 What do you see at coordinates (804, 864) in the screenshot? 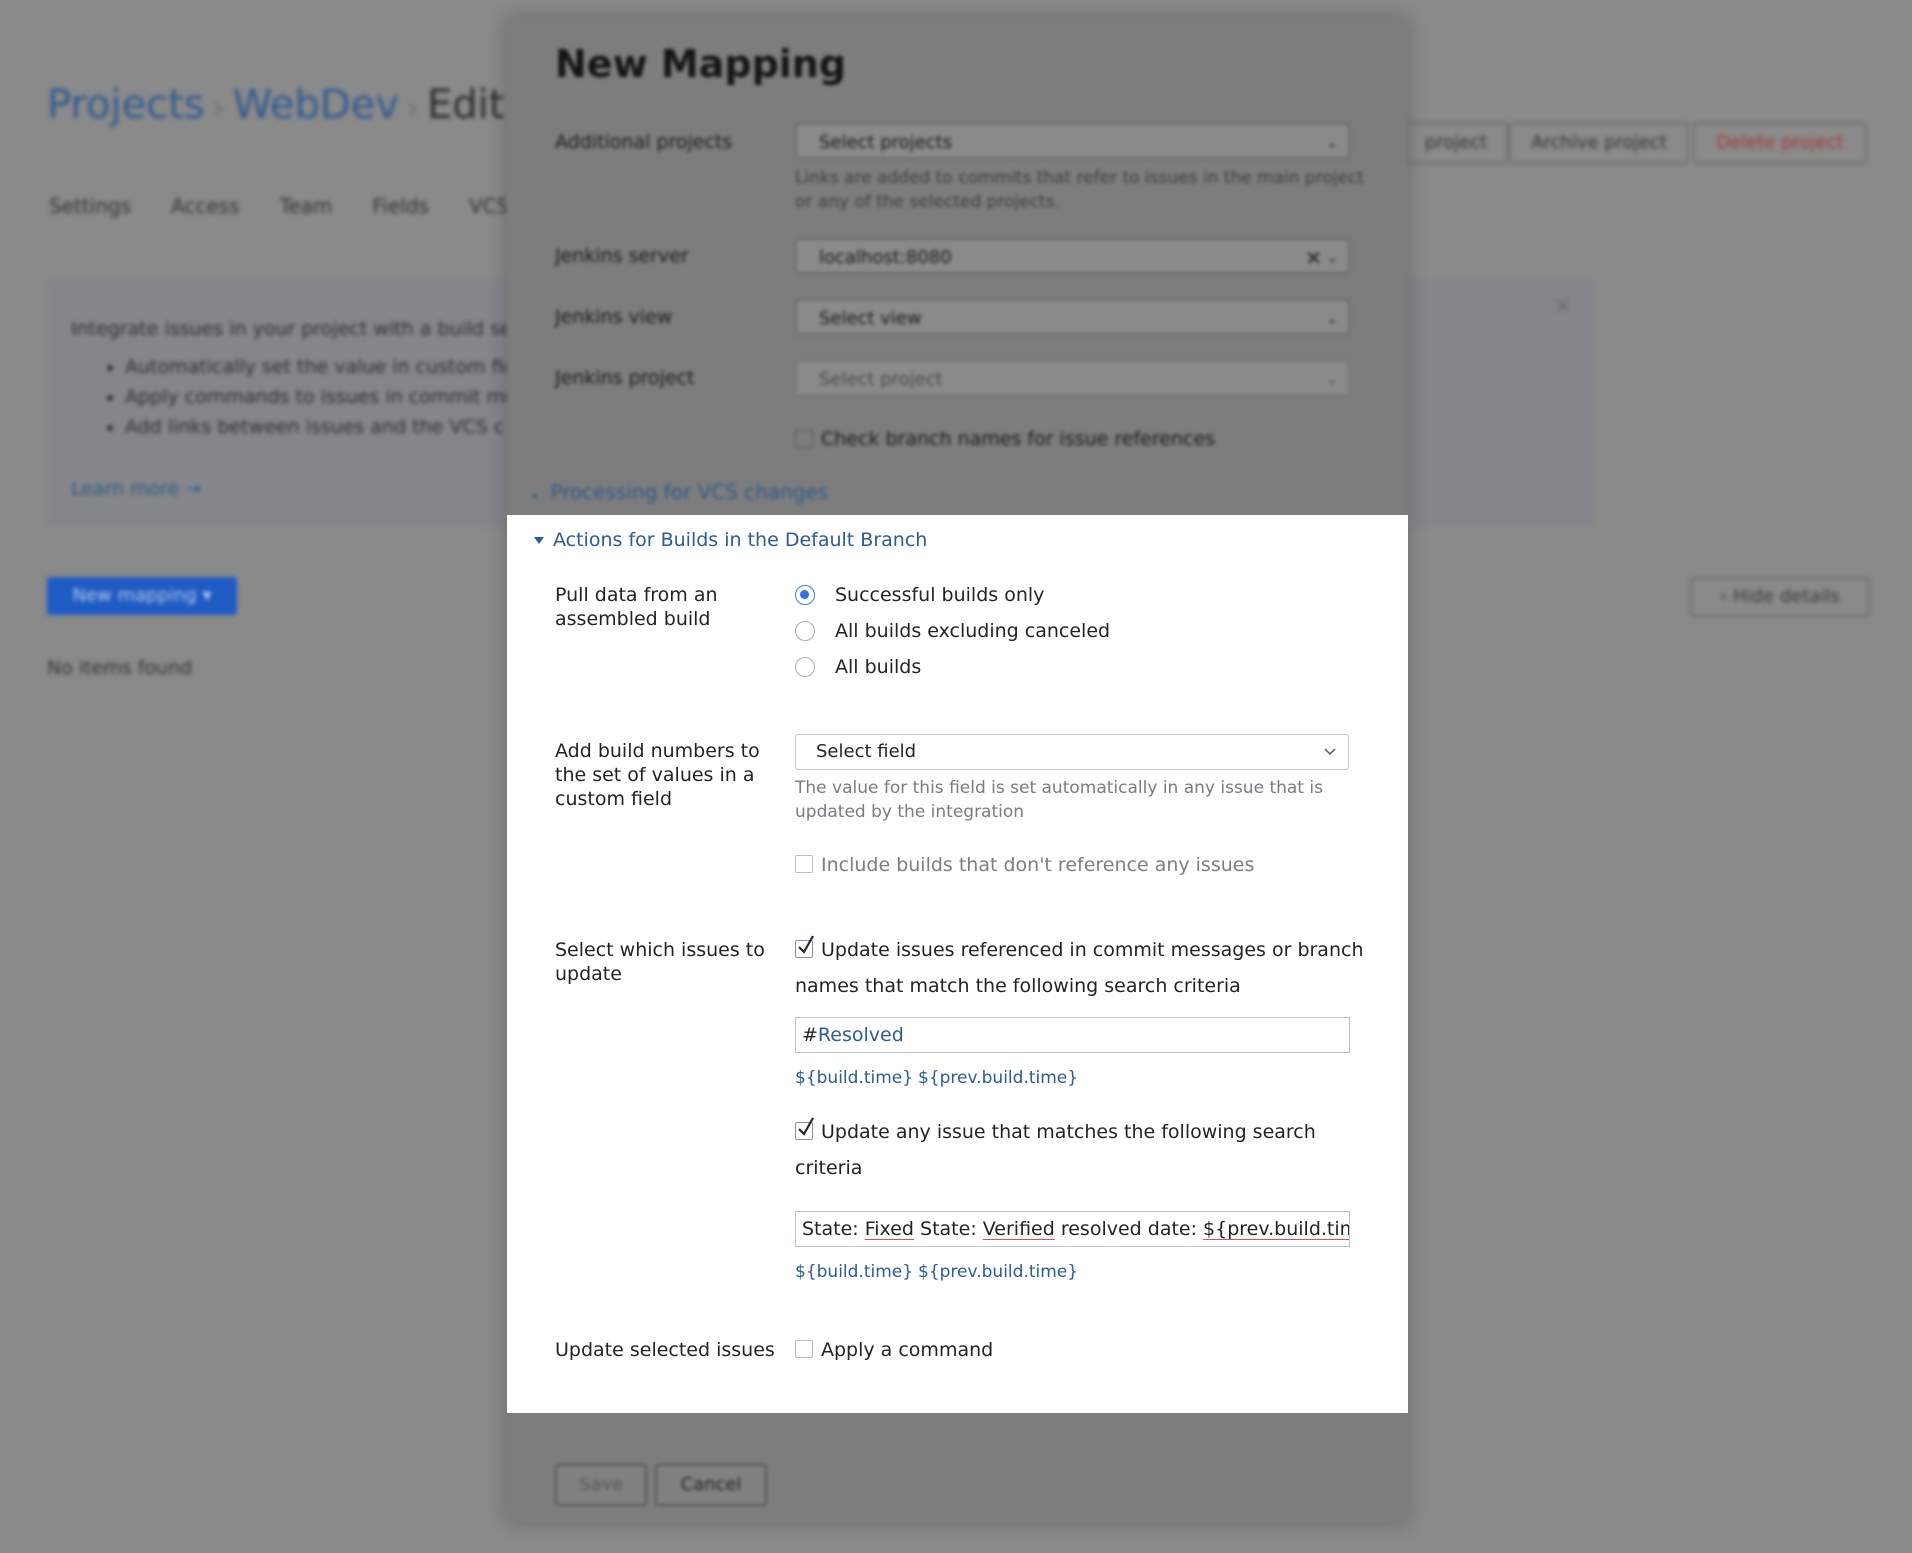
I see `include-builds-checkbox` at bounding box center [804, 864].